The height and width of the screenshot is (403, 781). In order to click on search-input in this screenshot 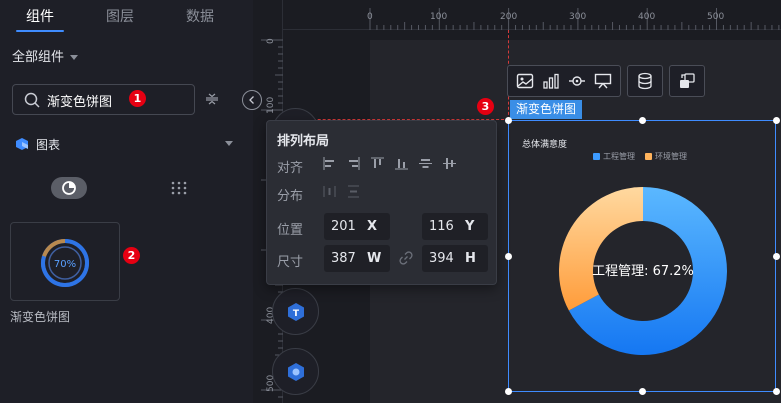, I will do `click(87, 100)`.